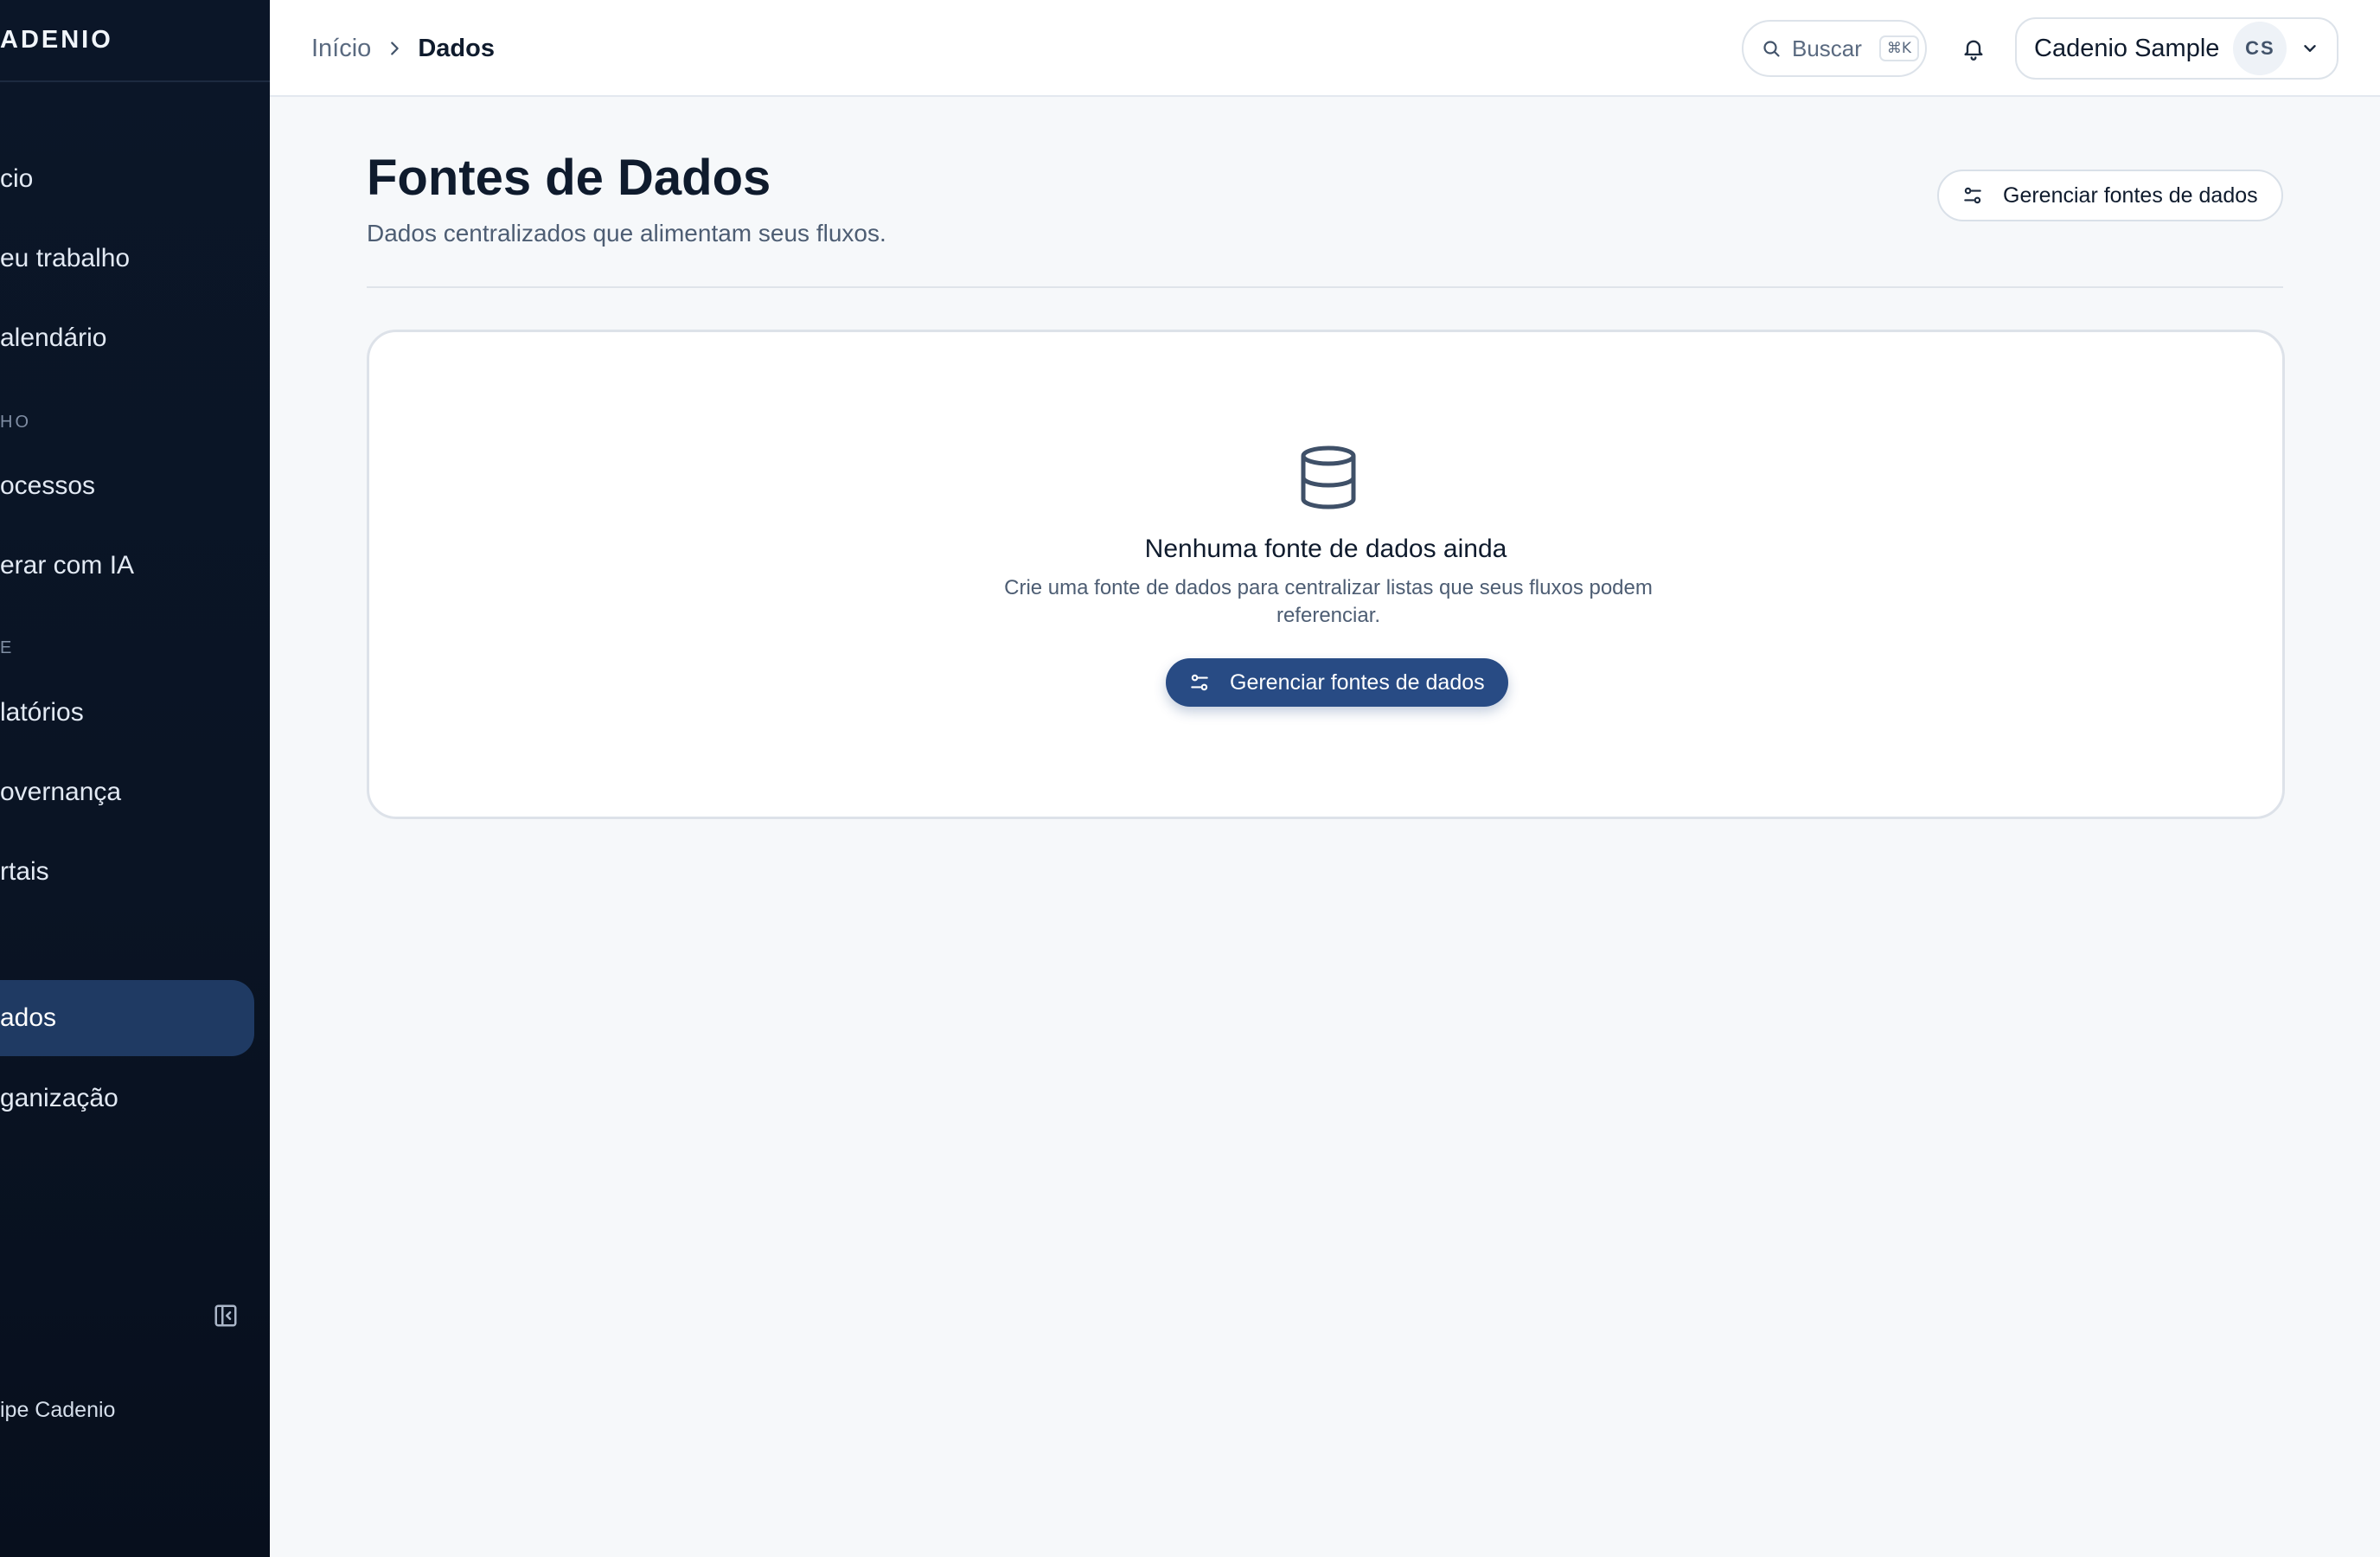 This screenshot has height=1557, width=2380. Describe the element at coordinates (127, 713) in the screenshot. I see `sidebar-item-relatorios: latórios` at that location.